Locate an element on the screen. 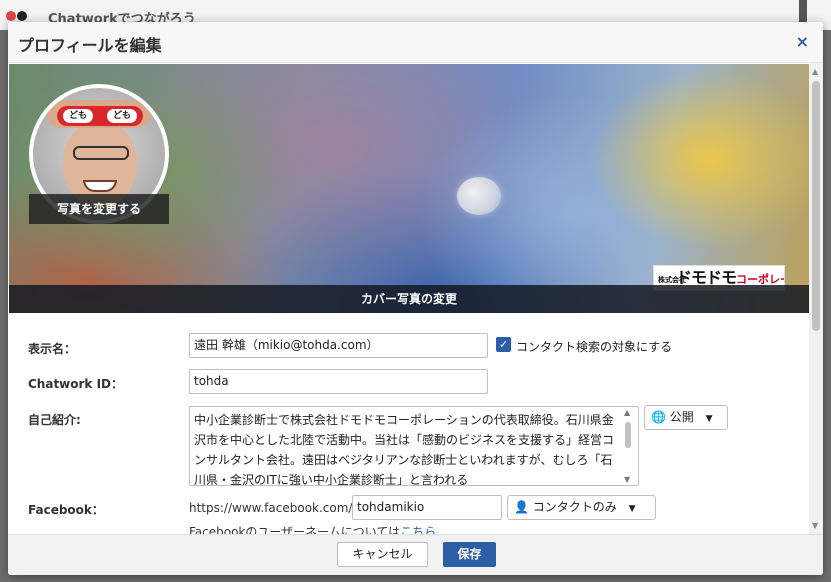 Image resolution: width=831 pixels, height=582 pixels. save-button: 保存 is located at coordinates (469, 554).